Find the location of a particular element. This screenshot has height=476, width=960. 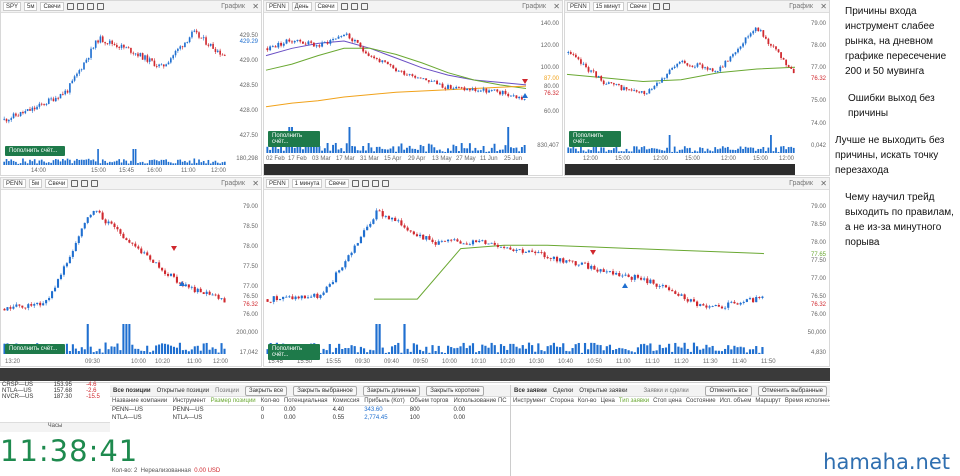

column-header: Цена is located at coordinates (607, 401).